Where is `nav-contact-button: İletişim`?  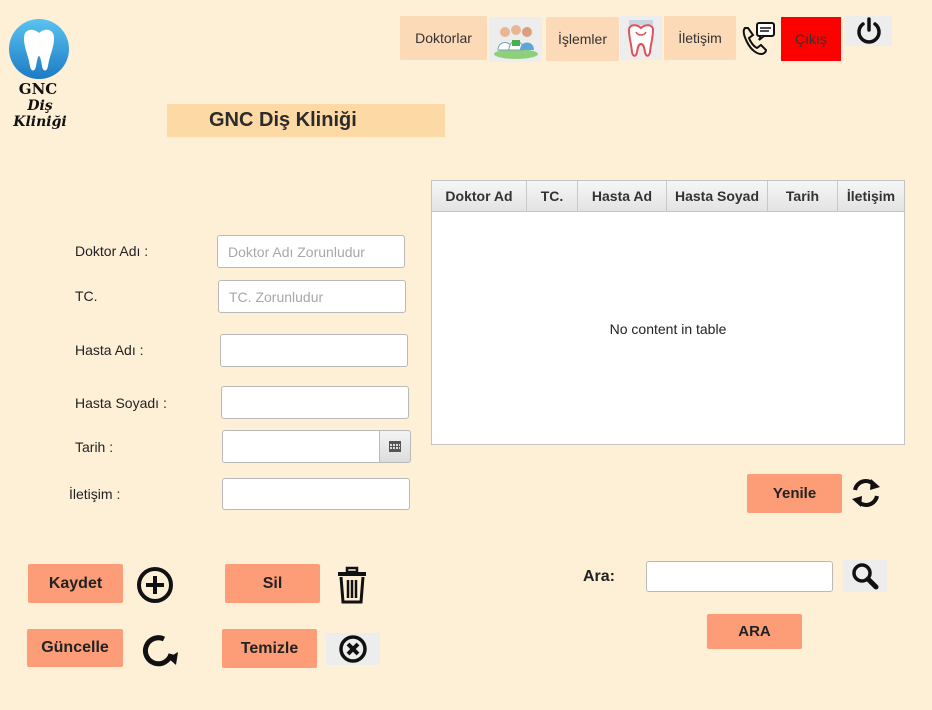 nav-contact-button: İletişim is located at coordinates (700, 38).